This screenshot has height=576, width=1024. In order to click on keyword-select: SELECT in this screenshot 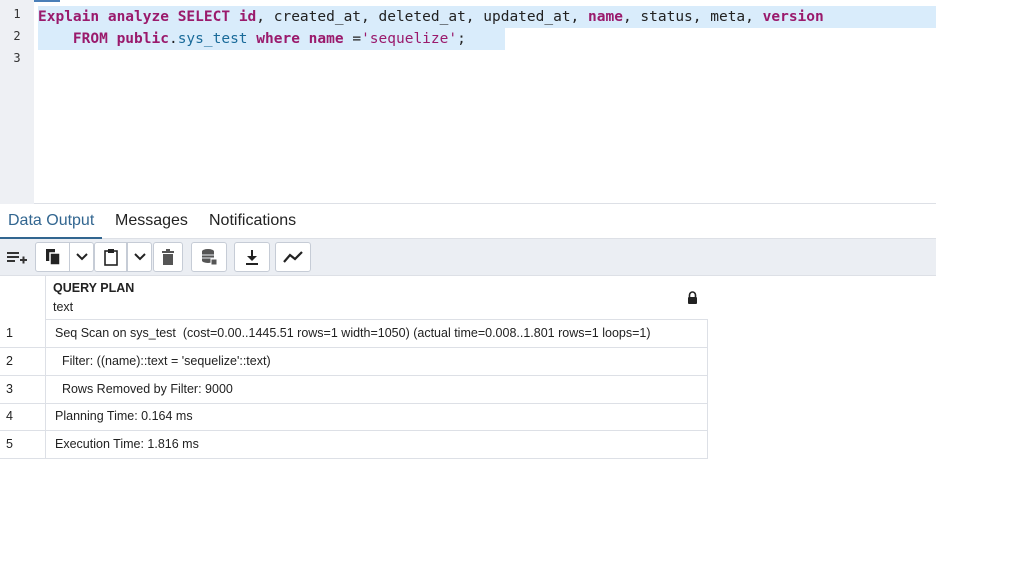, I will do `click(204, 17)`.